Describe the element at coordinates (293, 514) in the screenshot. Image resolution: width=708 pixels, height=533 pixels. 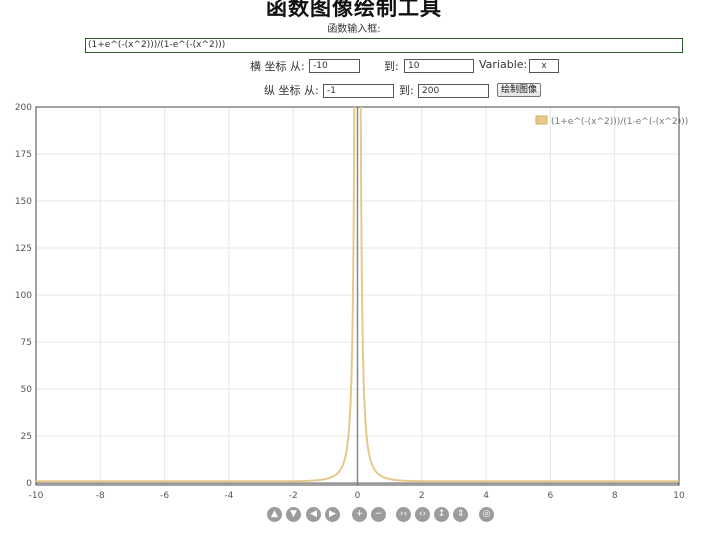
I see `pan-down-icon: ▼` at that location.